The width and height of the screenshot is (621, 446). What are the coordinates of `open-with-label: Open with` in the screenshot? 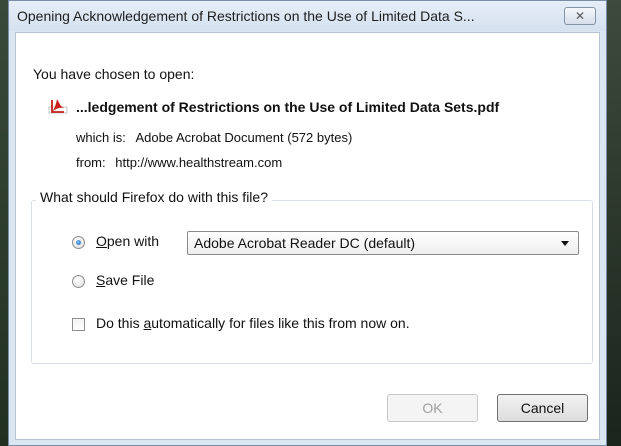 It's located at (127, 241).